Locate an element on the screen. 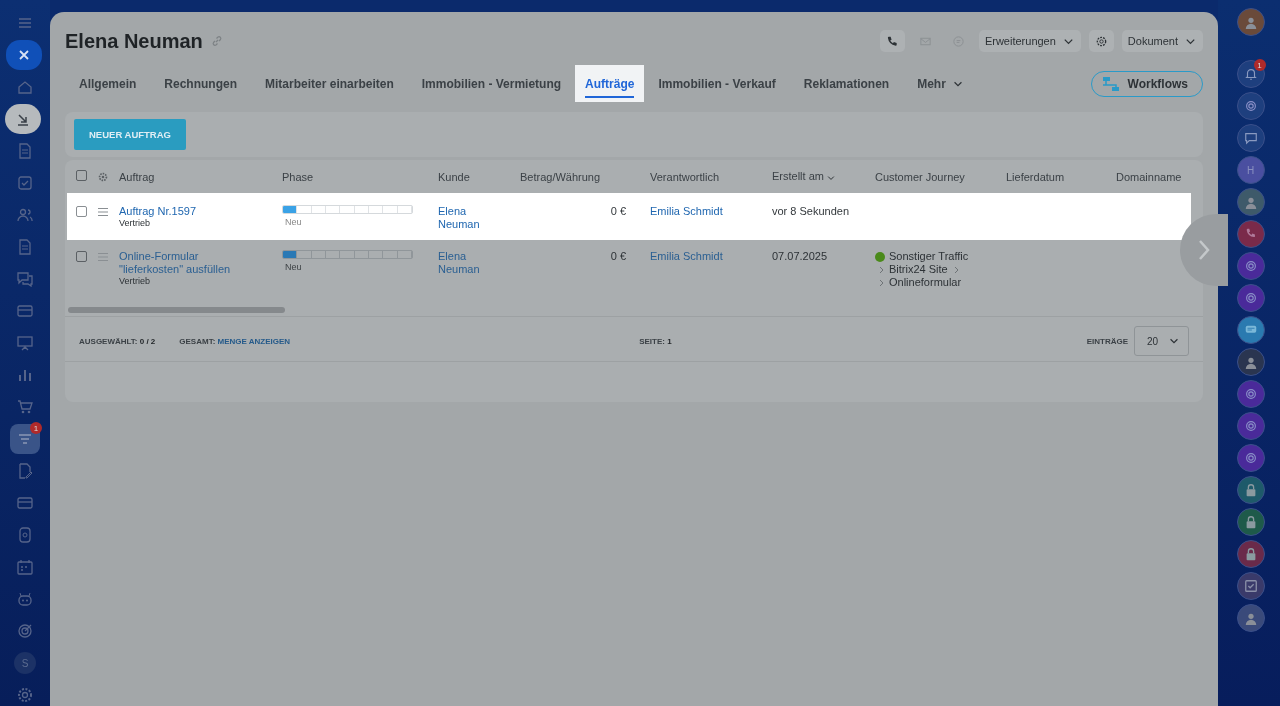 This screenshot has width=1280, height=706. tab: Immobilien - Verkauf is located at coordinates (717, 83).